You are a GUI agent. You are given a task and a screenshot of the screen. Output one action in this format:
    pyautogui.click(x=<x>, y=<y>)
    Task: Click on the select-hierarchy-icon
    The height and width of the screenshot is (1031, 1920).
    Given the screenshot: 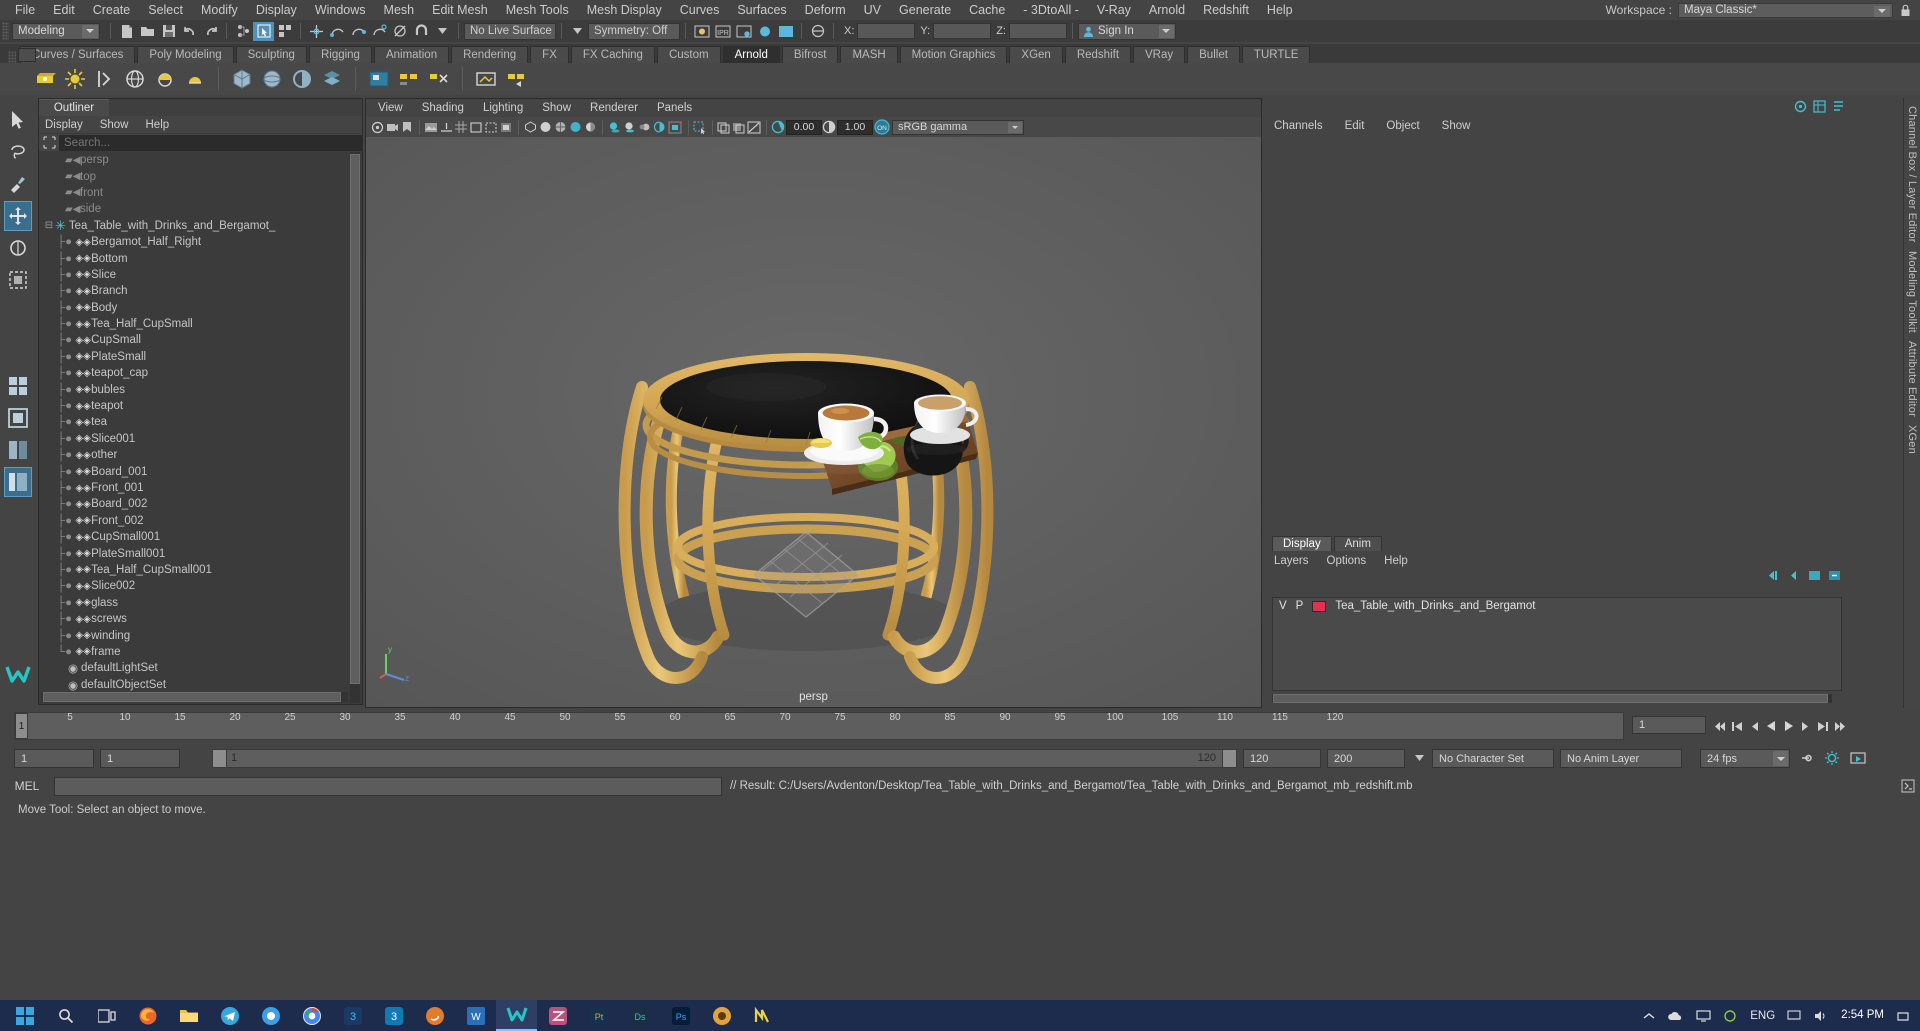 What is the action you would take?
    pyautogui.click(x=242, y=31)
    